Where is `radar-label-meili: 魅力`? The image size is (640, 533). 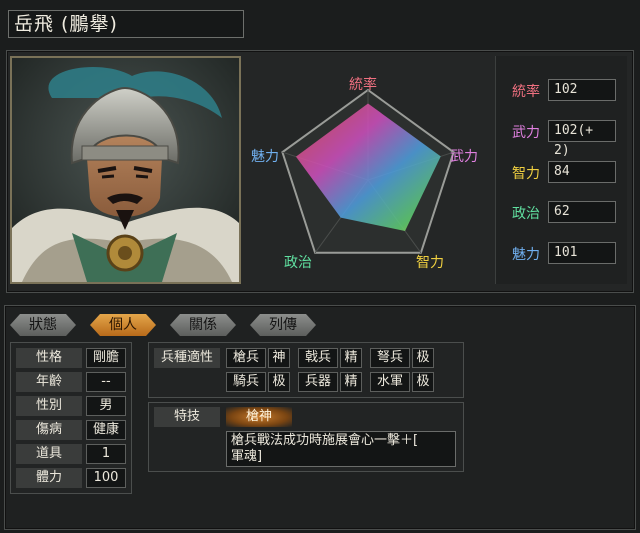
radar-label-meili: 魅力 is located at coordinates (265, 157).